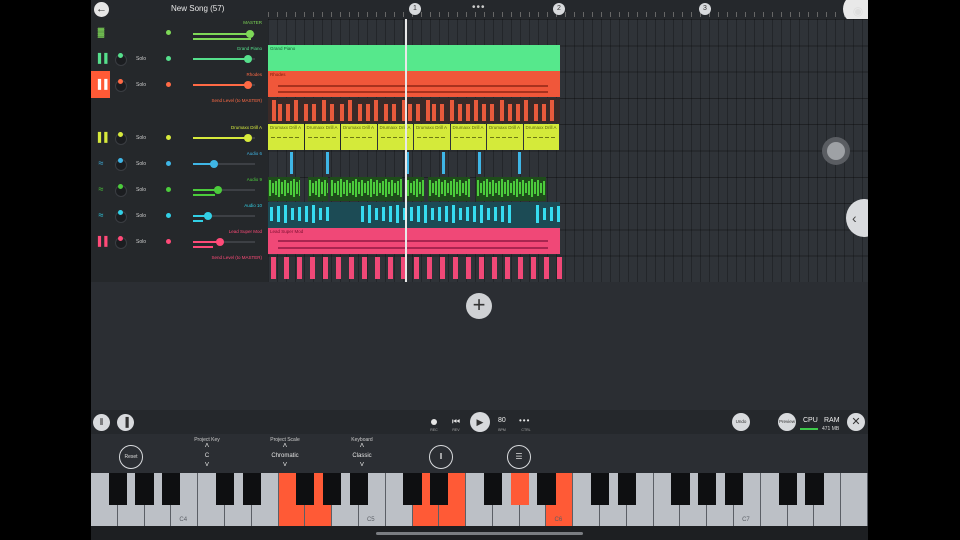  I want to click on timeline-ruler, so click(568, 9).